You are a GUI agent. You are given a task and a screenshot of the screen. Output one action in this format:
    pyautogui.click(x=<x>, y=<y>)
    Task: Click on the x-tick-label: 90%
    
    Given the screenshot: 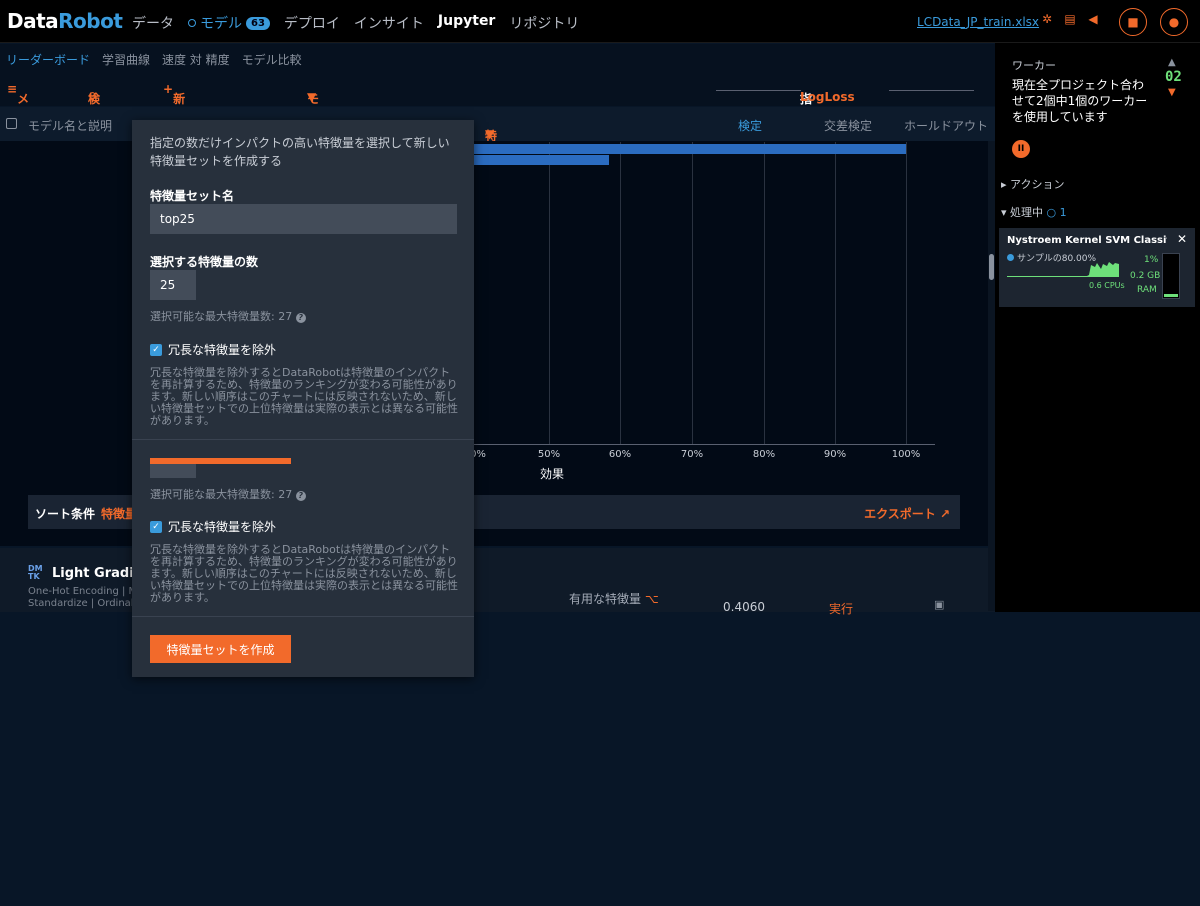 What is the action you would take?
    pyautogui.click(x=835, y=454)
    